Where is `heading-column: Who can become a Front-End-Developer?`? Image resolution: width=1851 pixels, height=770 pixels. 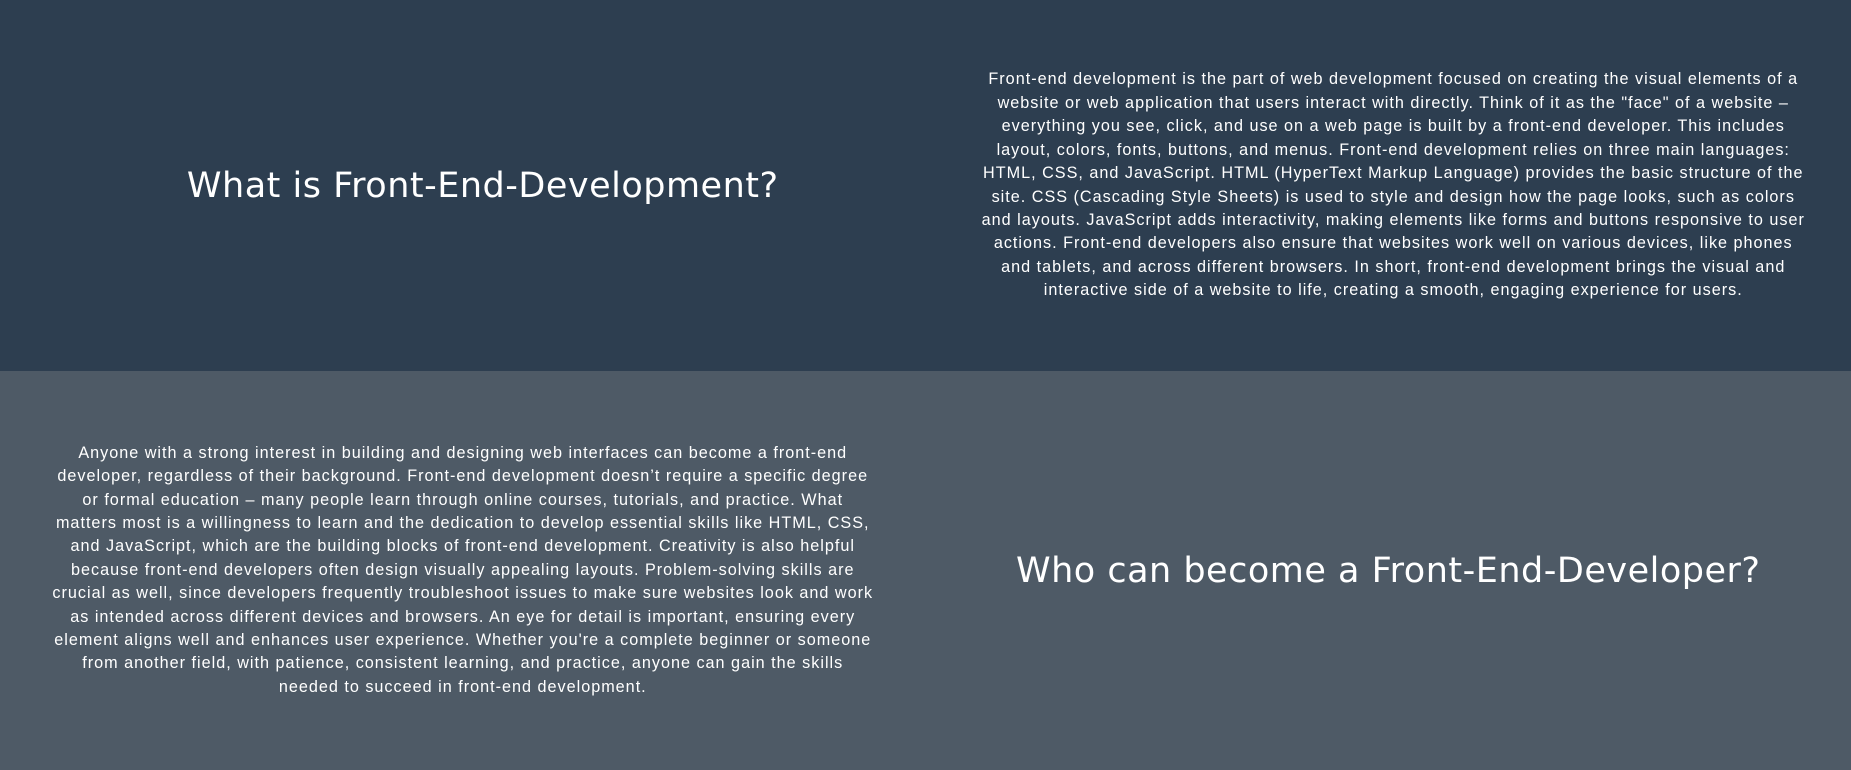
heading-column: Who can become a Front-End-Developer? is located at coordinates (1388, 571).